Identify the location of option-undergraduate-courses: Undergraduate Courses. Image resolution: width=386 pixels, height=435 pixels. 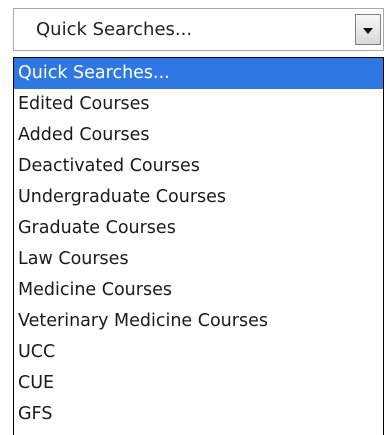
(198, 197).